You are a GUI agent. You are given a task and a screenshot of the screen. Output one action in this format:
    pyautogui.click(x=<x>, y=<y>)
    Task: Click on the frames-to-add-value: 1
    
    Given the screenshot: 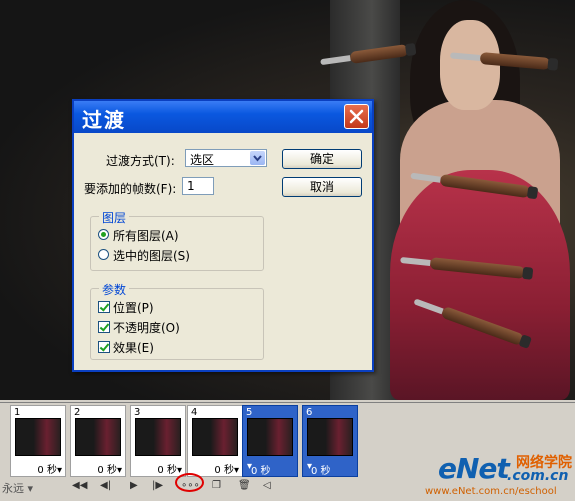 What is the action you would take?
    pyautogui.click(x=191, y=186)
    